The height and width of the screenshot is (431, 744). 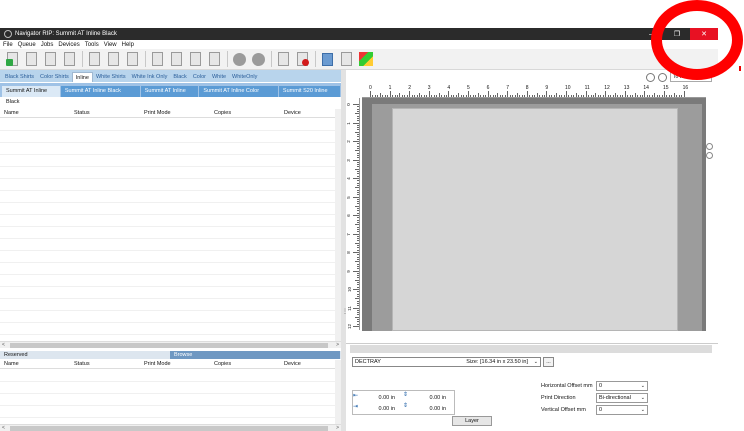 What do you see at coordinates (622, 398) in the screenshot?
I see `print-direction-select: Bi-directional ⌄` at bounding box center [622, 398].